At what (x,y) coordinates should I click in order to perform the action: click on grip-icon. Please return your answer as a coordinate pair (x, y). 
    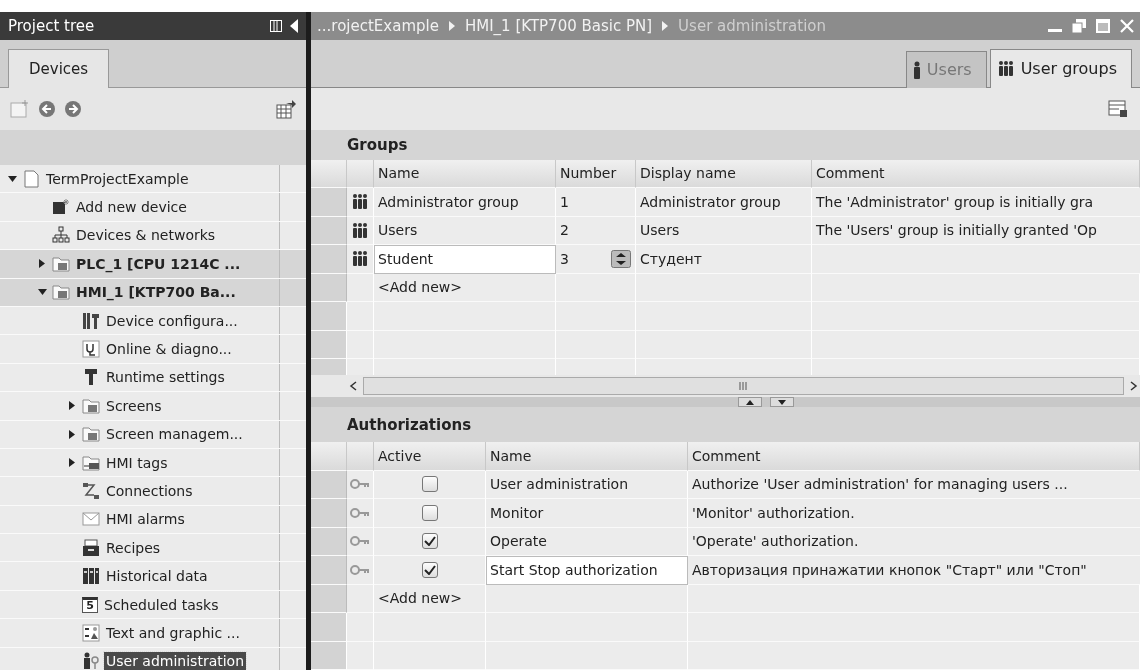
    Looking at the image, I should click on (743, 386).